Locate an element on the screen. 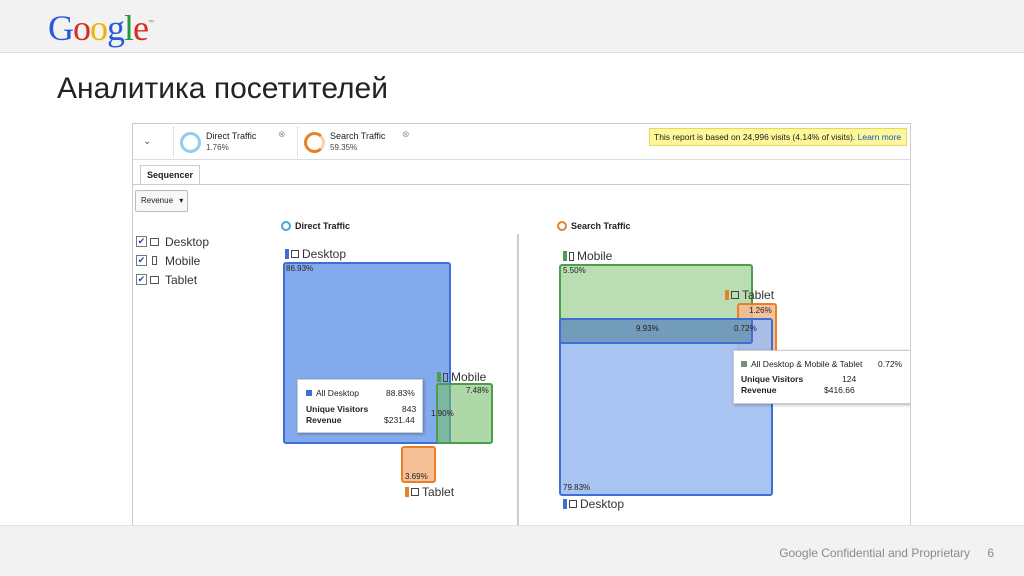 The width and height of the screenshot is (1024, 576). metric-dropdown: Revenue ▾ is located at coordinates (161, 201).